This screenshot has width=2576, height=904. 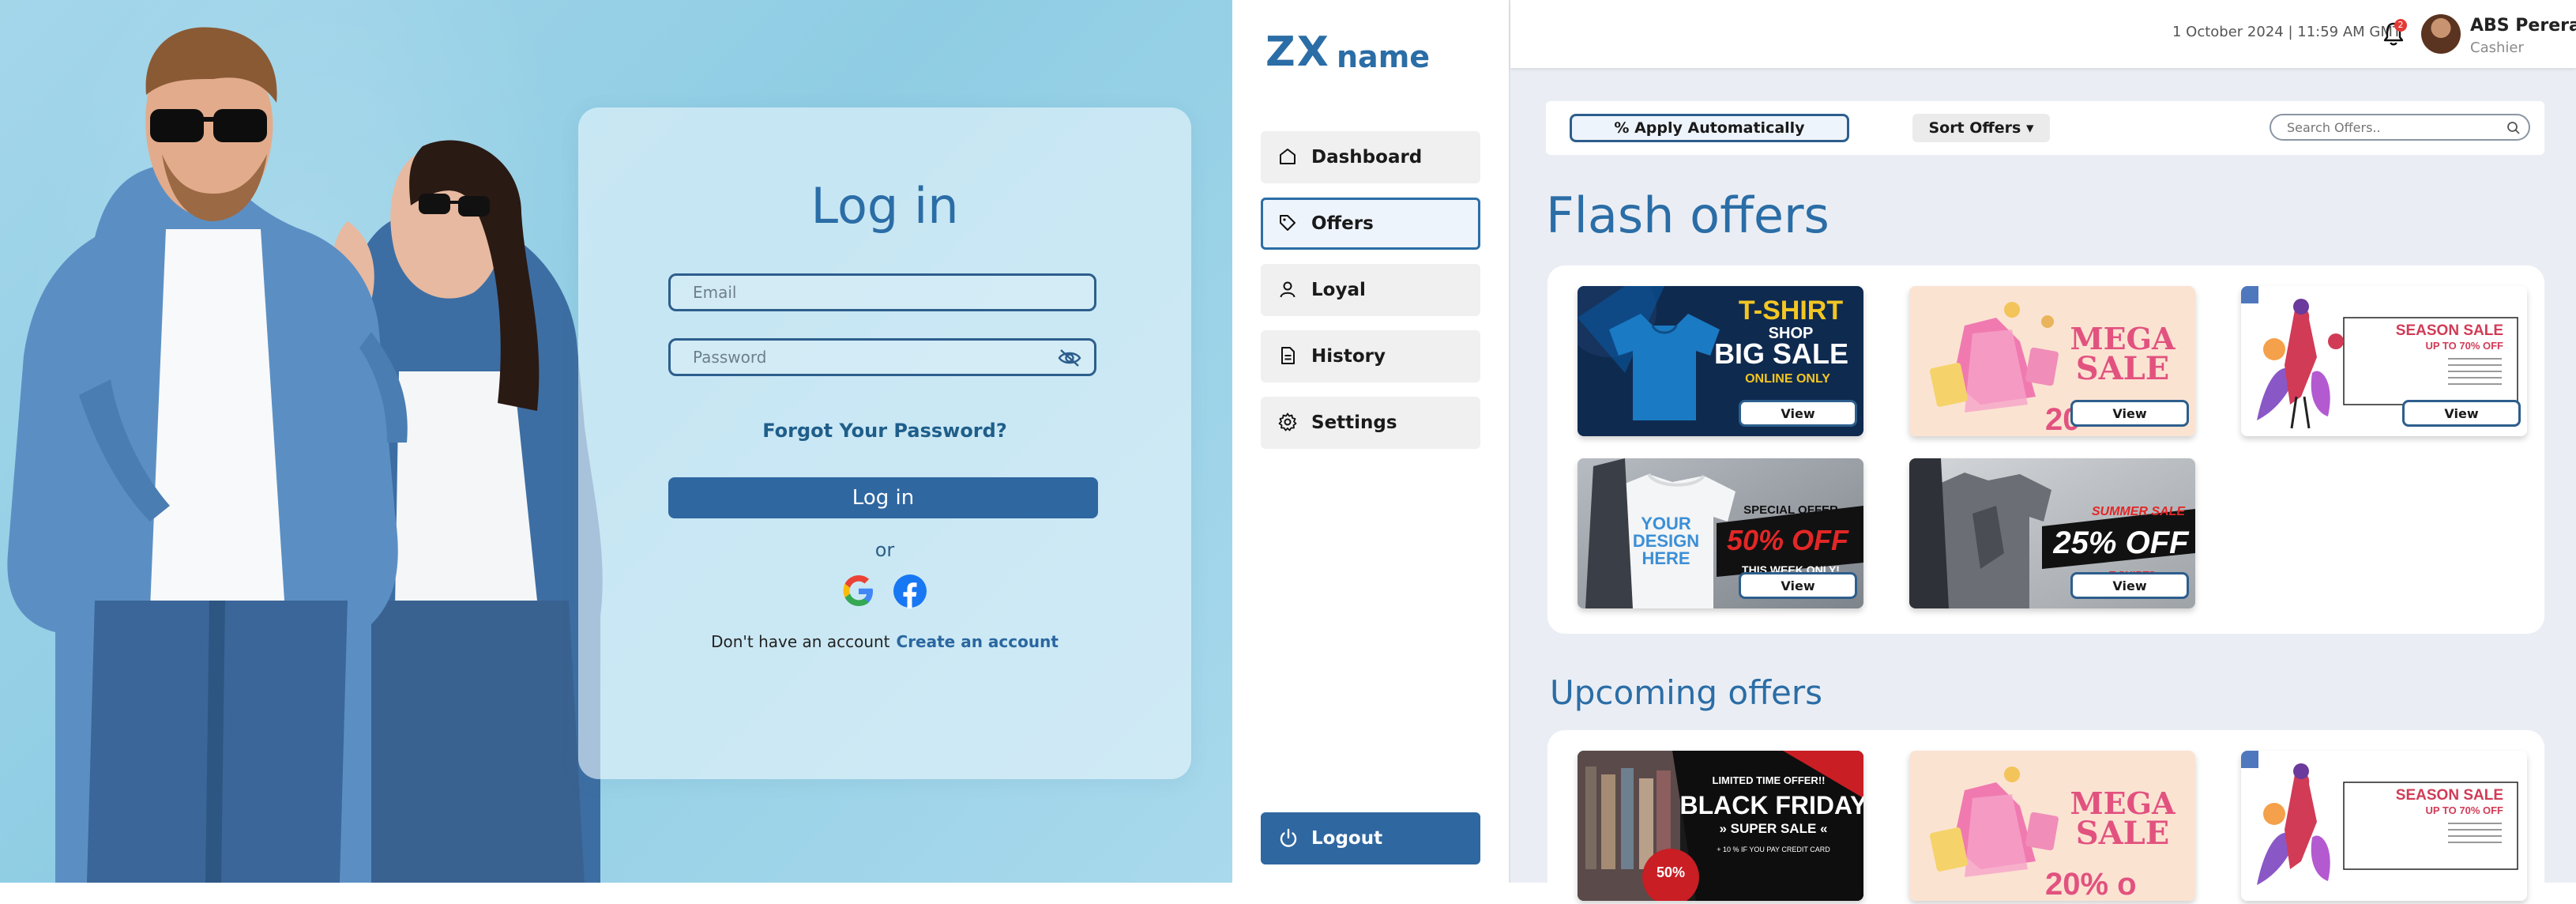 I want to click on upcoming-offers-title: Upcoming offers, so click(x=1687, y=692).